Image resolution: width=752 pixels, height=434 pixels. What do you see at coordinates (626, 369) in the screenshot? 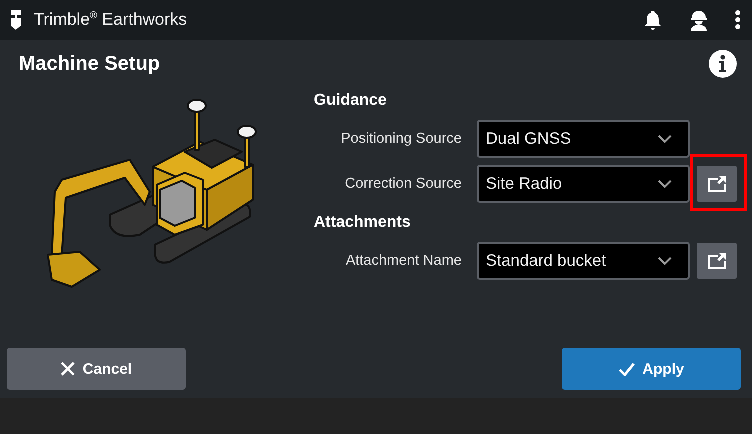
I see `checkmark-icon` at bounding box center [626, 369].